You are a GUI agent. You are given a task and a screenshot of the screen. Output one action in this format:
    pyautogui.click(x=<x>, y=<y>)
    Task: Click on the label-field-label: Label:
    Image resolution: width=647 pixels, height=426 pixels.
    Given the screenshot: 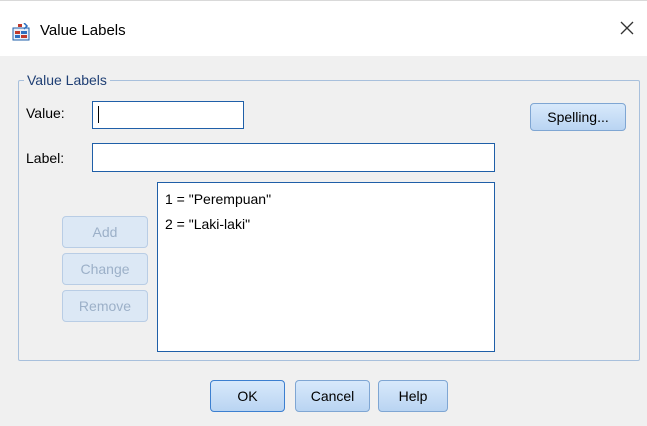 What is the action you would take?
    pyautogui.click(x=45, y=158)
    